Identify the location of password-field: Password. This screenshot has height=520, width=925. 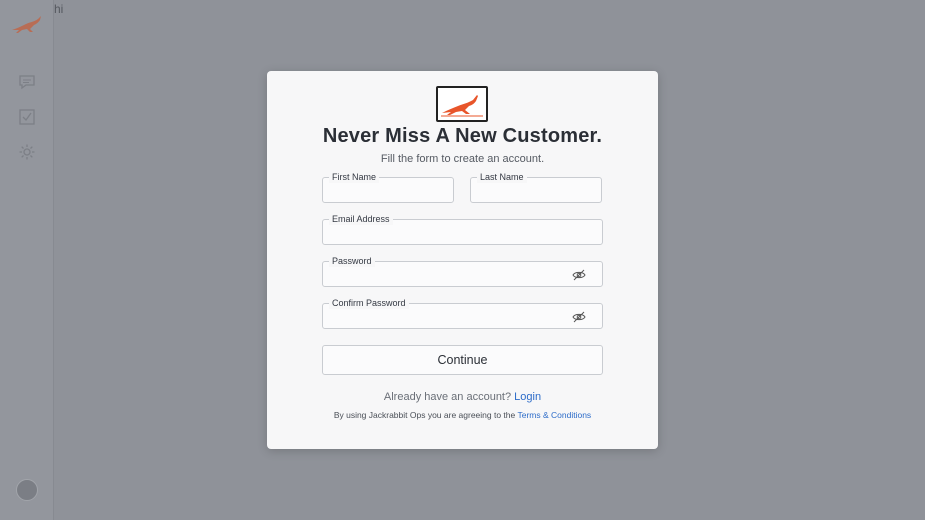
(462, 271).